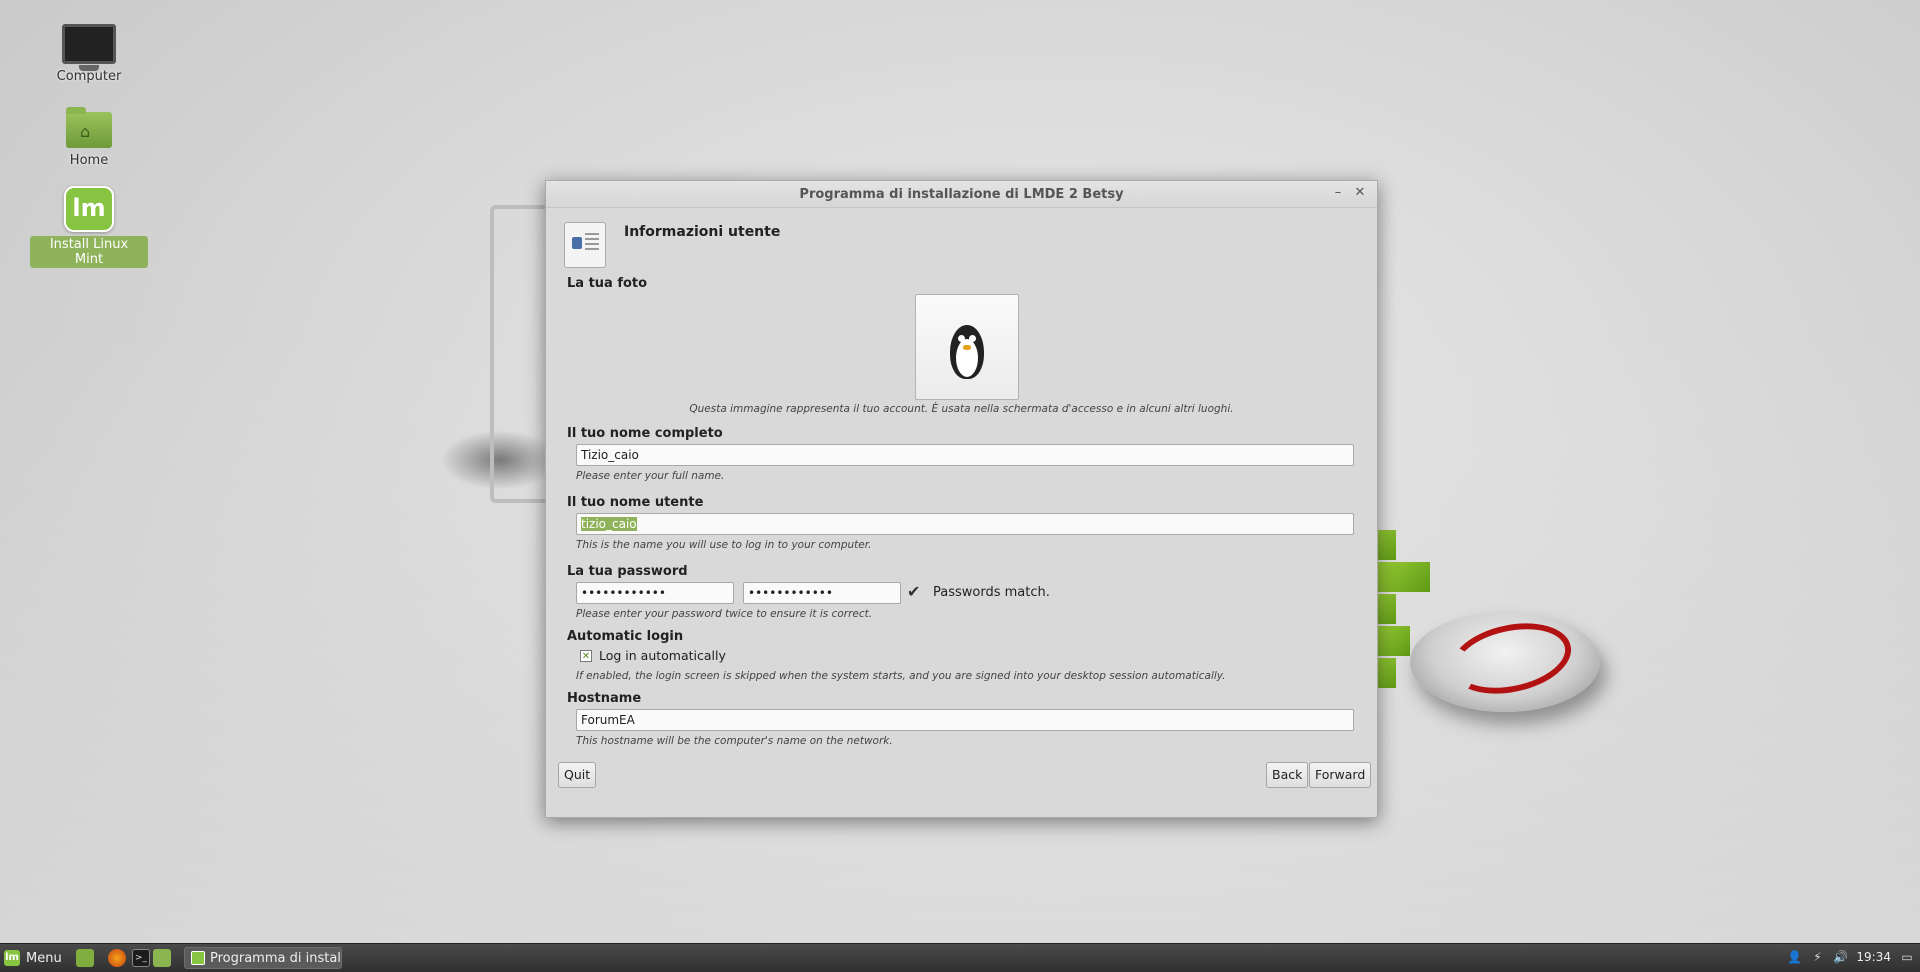 Image resolution: width=1920 pixels, height=972 pixels. What do you see at coordinates (662, 655) in the screenshot?
I see `autologin-checkbox-label: Log in automatically` at bounding box center [662, 655].